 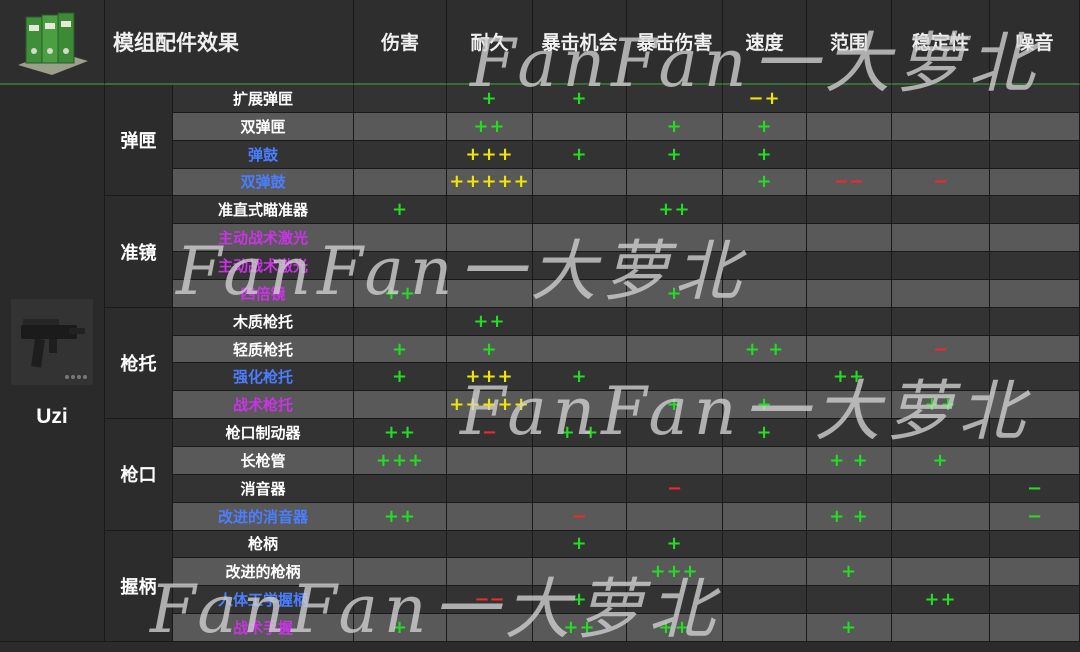 I want to click on attachment-name: 改进的枪柄, so click(x=263, y=572).